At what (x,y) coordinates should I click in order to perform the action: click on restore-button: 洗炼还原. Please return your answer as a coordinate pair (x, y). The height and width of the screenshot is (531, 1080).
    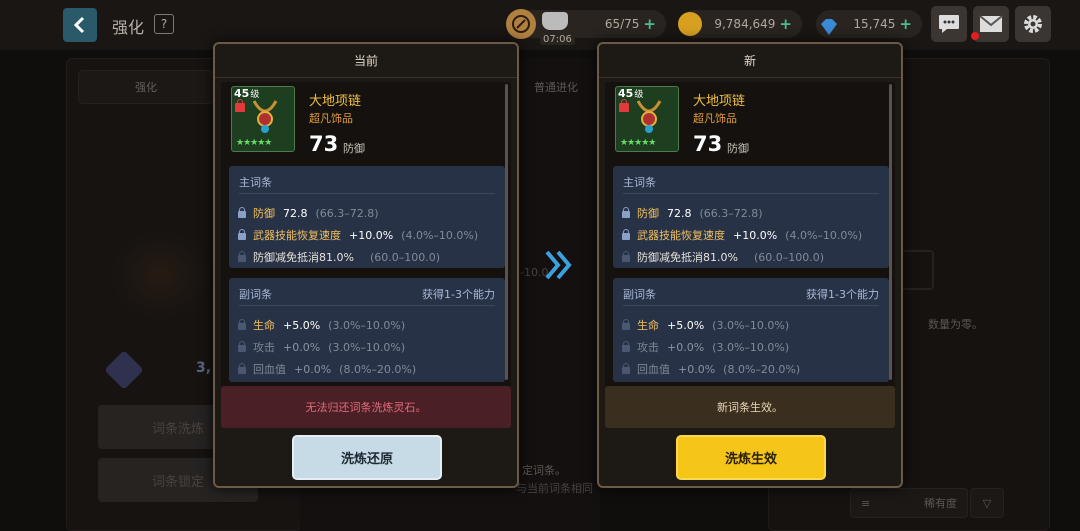
    Looking at the image, I should click on (367, 457).